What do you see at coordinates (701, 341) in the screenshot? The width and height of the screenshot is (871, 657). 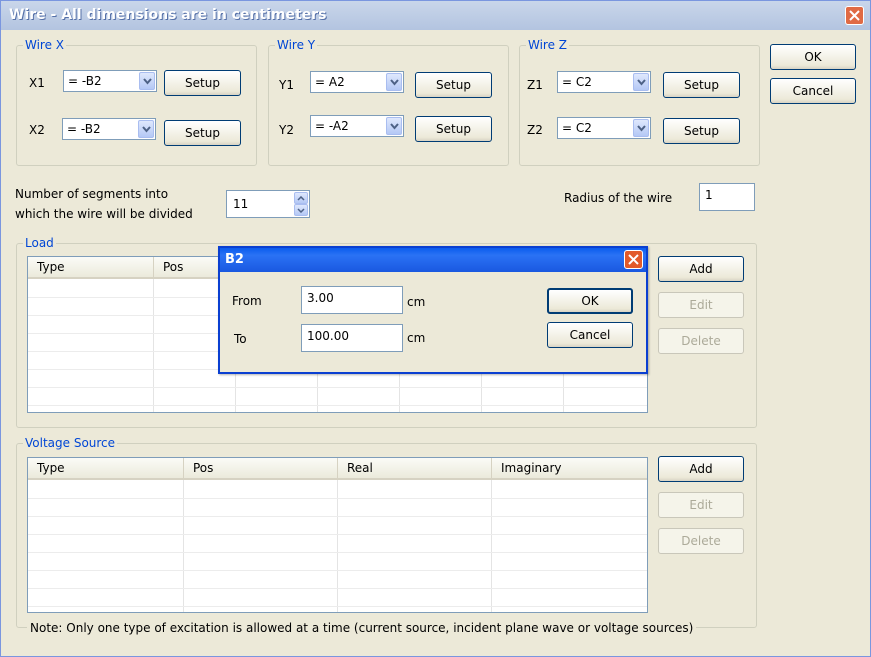 I see `load-delete-button: Delete` at bounding box center [701, 341].